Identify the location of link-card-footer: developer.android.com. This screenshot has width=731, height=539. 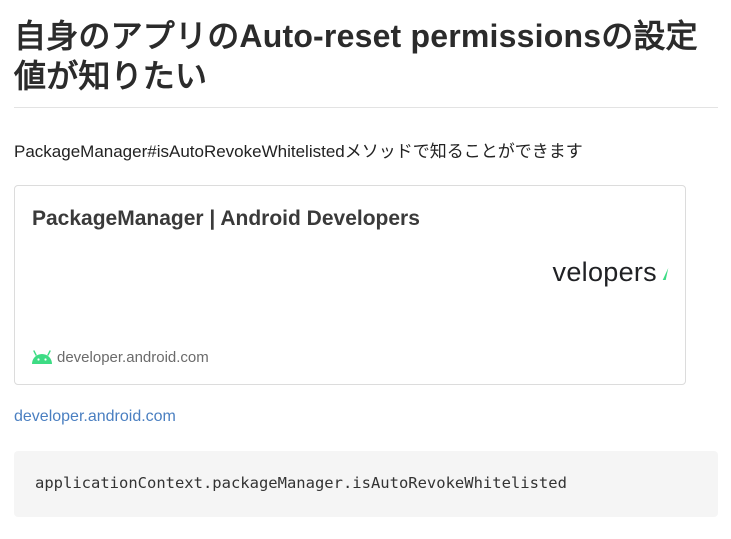
(120, 357).